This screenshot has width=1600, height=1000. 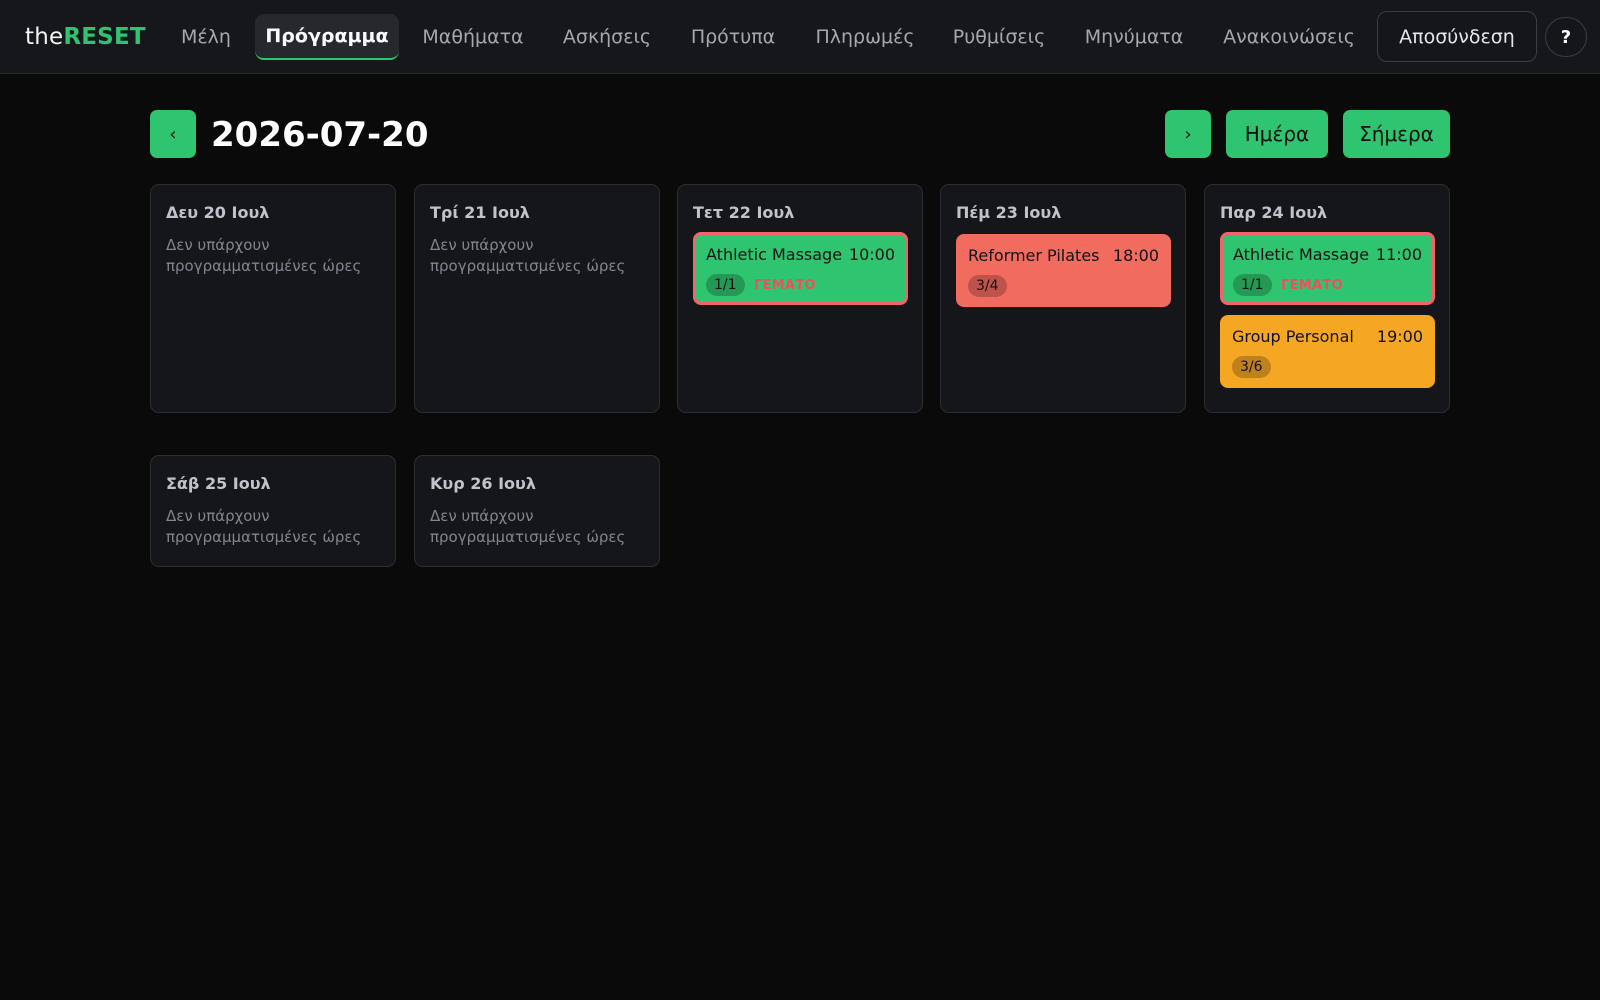 I want to click on previous-week-button: ‹, so click(x=173, y=134).